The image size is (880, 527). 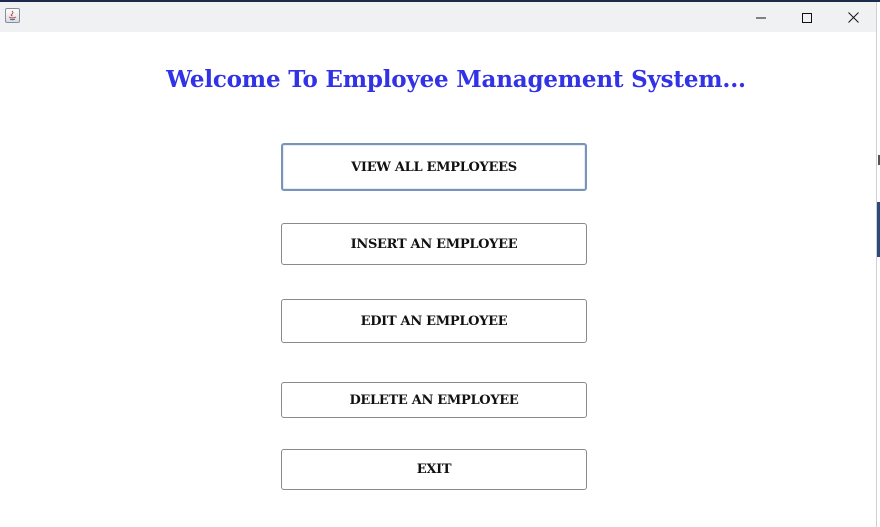 I want to click on minimize-icon, so click(x=761, y=17).